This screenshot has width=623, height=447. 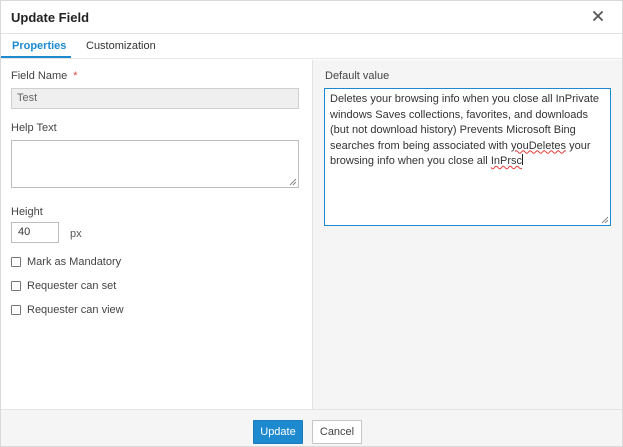 I want to click on requester-can-set-checkbox, so click(x=16, y=286).